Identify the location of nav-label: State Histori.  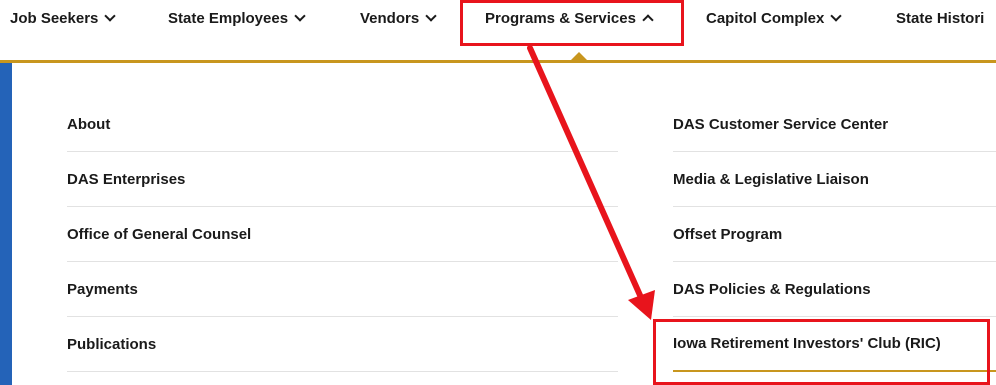
(940, 18).